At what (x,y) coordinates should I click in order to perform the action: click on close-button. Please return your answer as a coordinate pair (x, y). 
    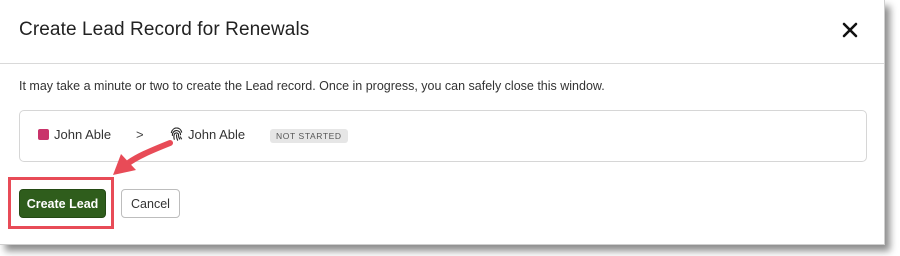
    Looking at the image, I should click on (850, 30).